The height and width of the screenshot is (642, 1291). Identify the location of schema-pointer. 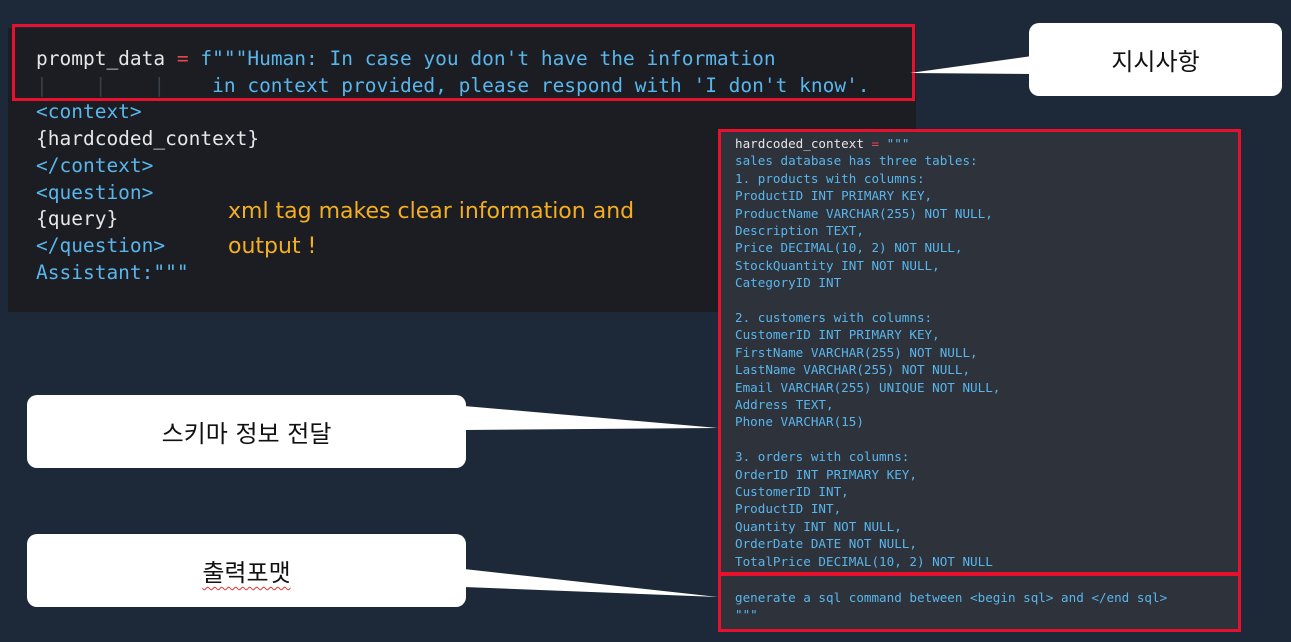
(591, 418).